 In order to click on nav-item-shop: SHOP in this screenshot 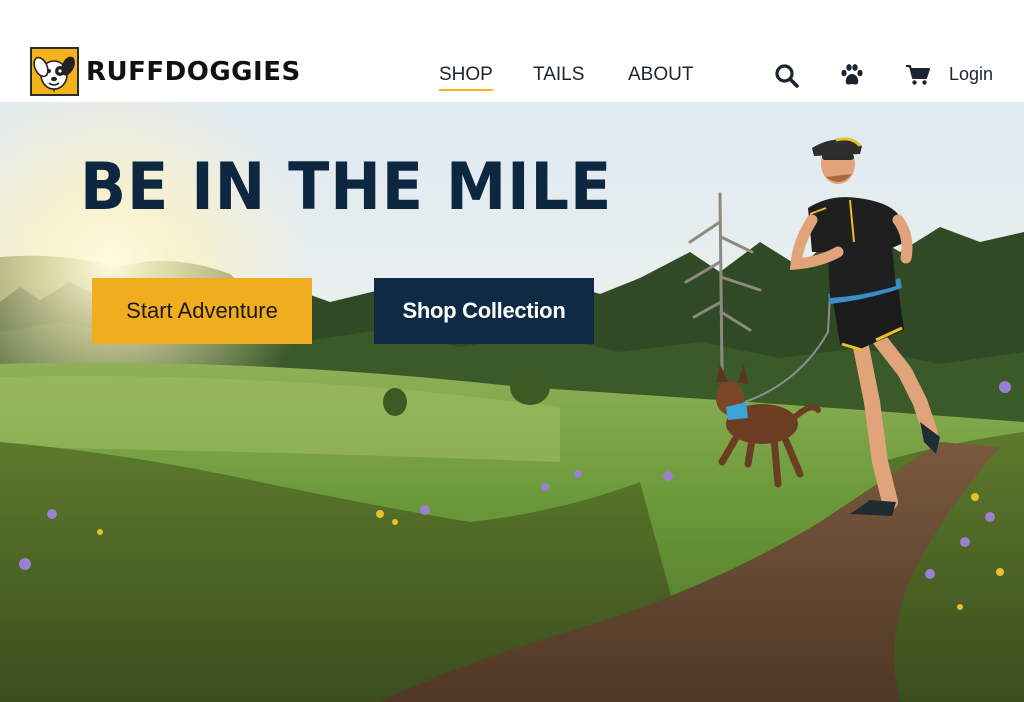, I will do `click(466, 77)`.